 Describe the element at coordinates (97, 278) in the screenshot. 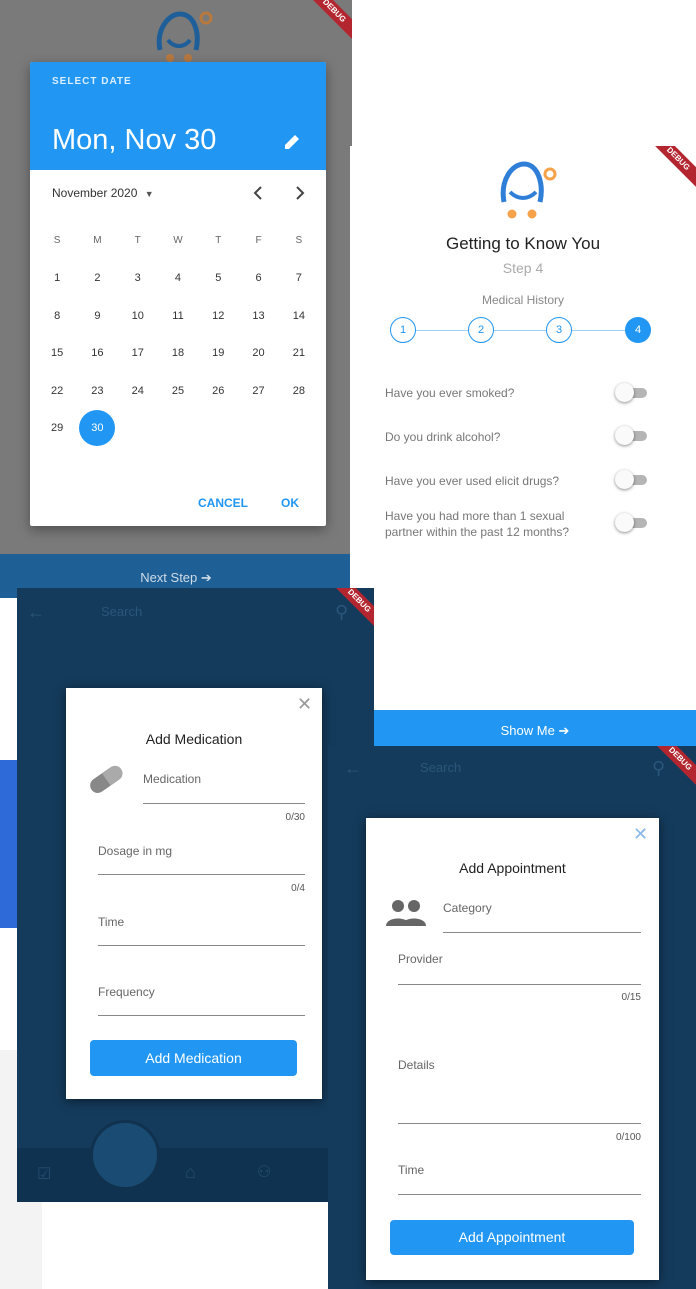

I see `calendar-day: 2` at that location.